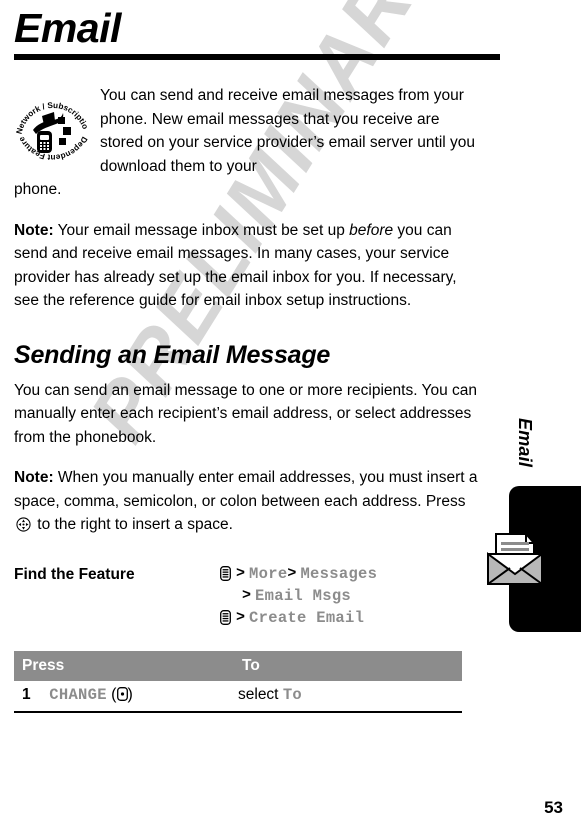 Image resolution: width=581 pixels, height=840 pixels. I want to click on email-envelope-icon, so click(515, 559).